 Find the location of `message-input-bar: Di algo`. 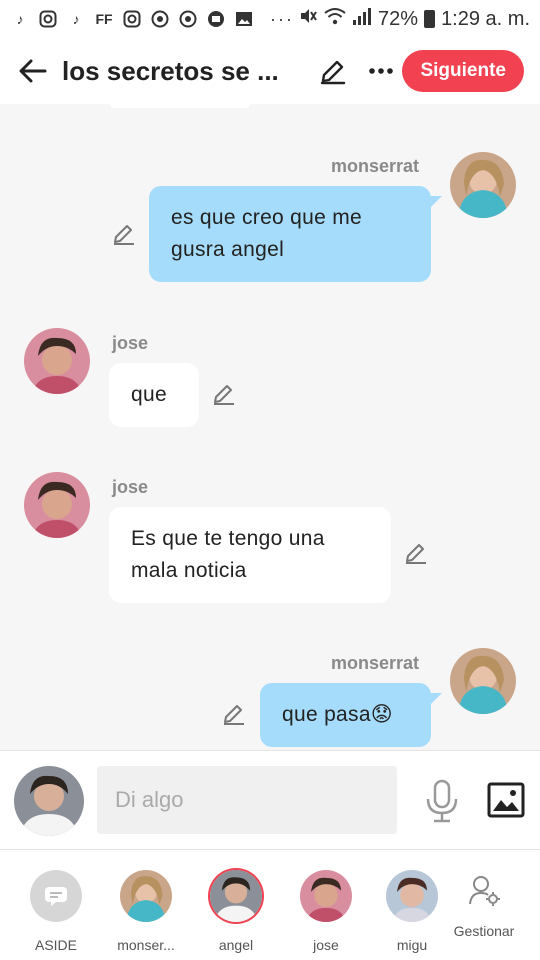

message-input-bar: Di algo is located at coordinates (270, 800).